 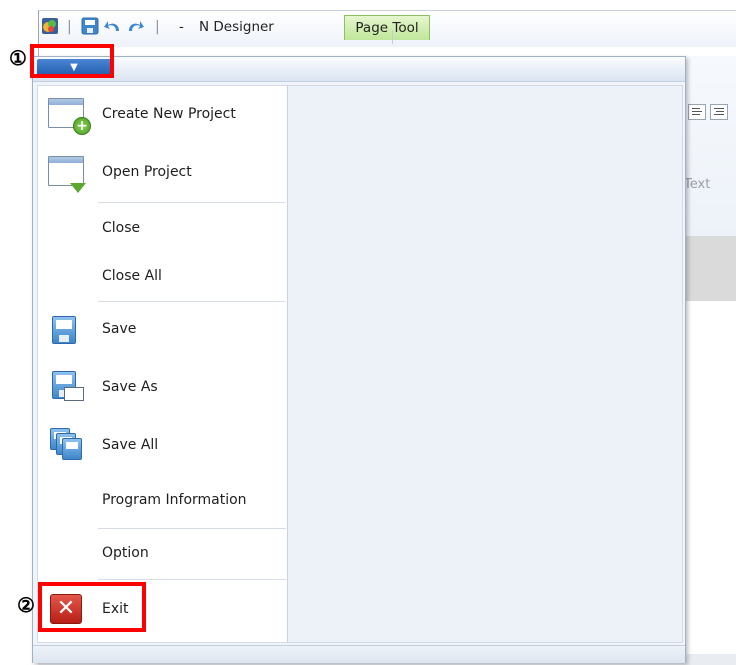 What do you see at coordinates (147, 172) in the screenshot?
I see `menu-item-label: Open Project` at bounding box center [147, 172].